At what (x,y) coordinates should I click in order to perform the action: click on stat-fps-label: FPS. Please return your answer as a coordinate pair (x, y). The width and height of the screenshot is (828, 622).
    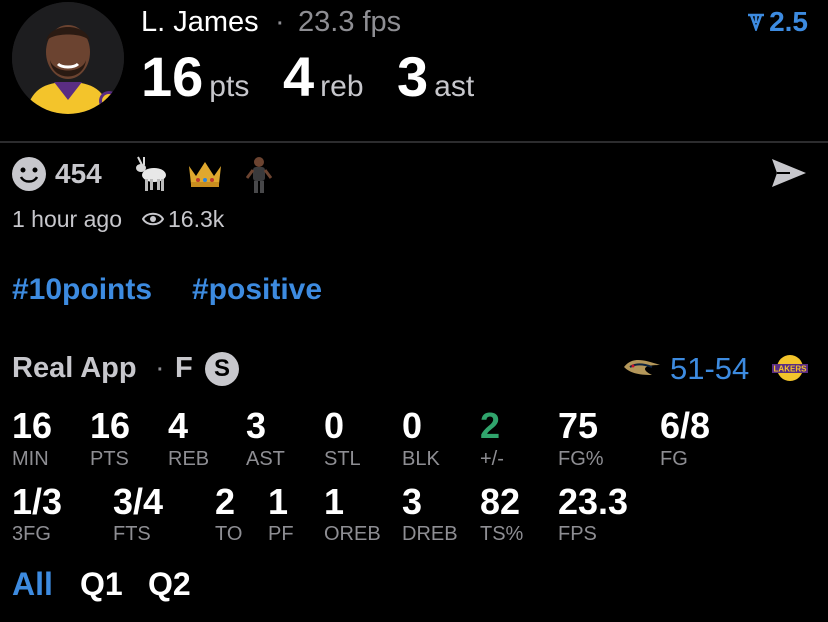
    Looking at the image, I should click on (577, 534).